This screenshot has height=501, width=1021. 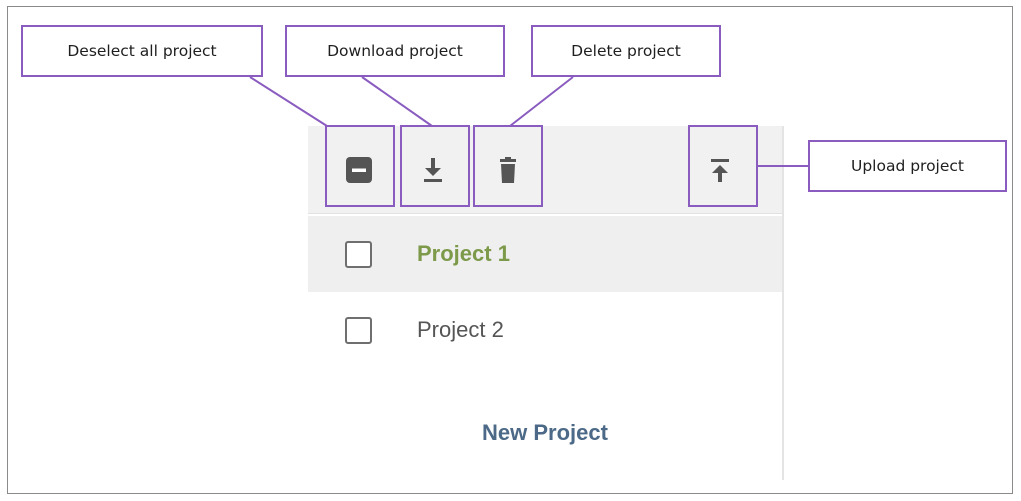 I want to click on deselect-highlight-box, so click(x=360, y=166).